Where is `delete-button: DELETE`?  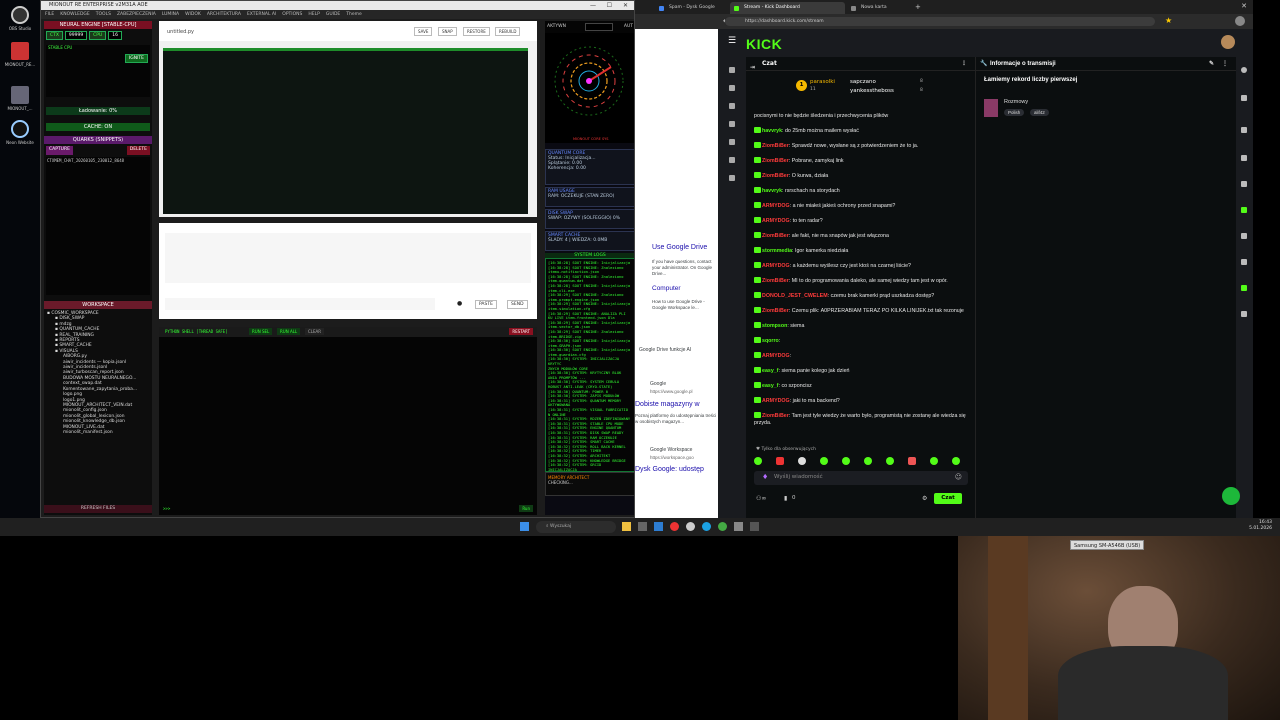
delete-button: DELETE is located at coordinates (138, 150).